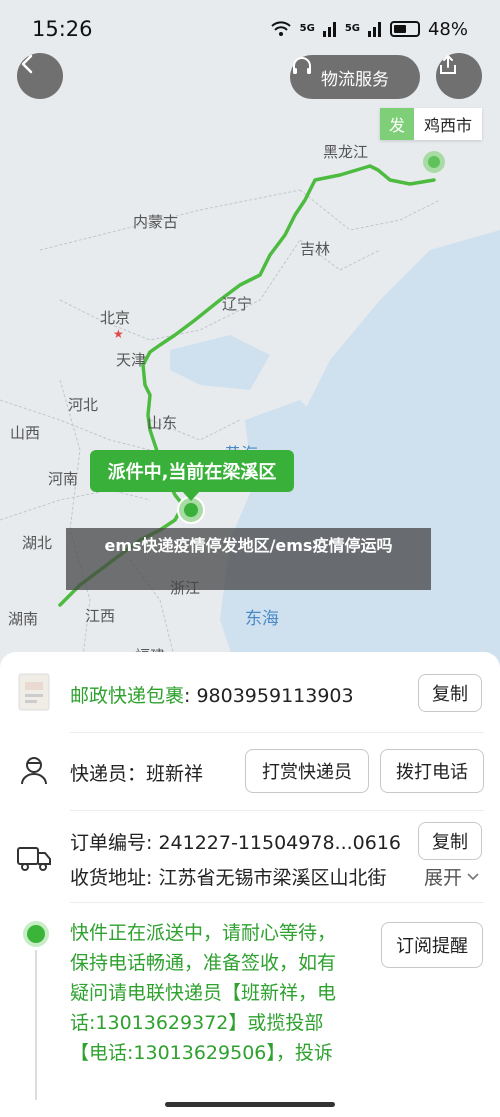  I want to click on order-number: 订单编号: 241227-11504978...0616, so click(236, 843).